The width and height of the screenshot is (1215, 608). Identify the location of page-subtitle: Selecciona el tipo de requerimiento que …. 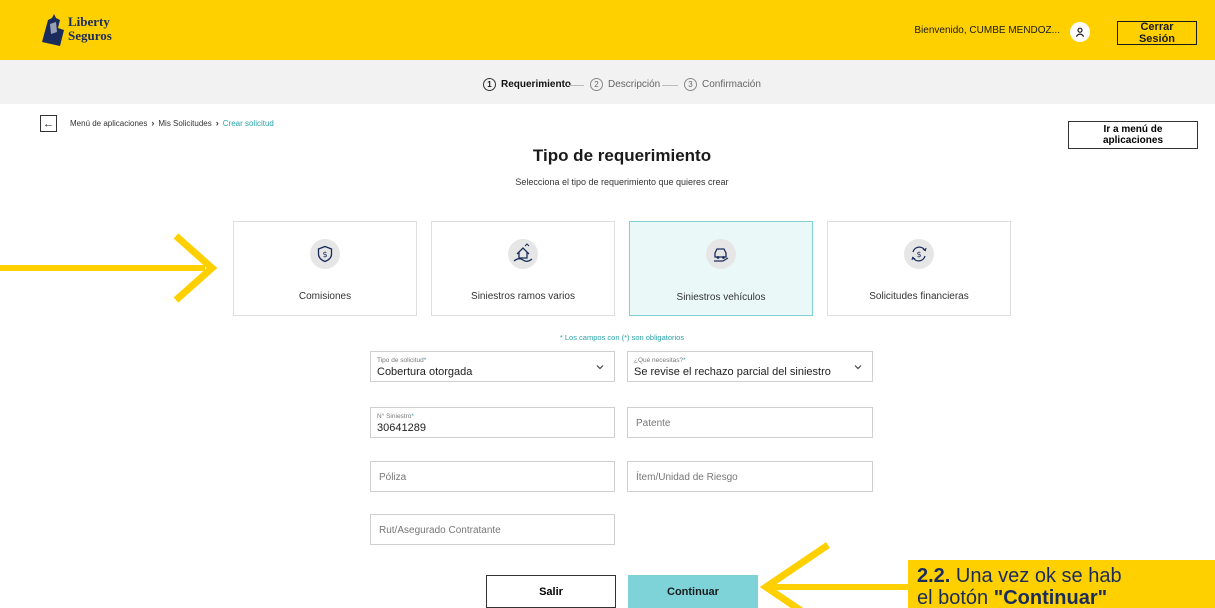
(622, 182).